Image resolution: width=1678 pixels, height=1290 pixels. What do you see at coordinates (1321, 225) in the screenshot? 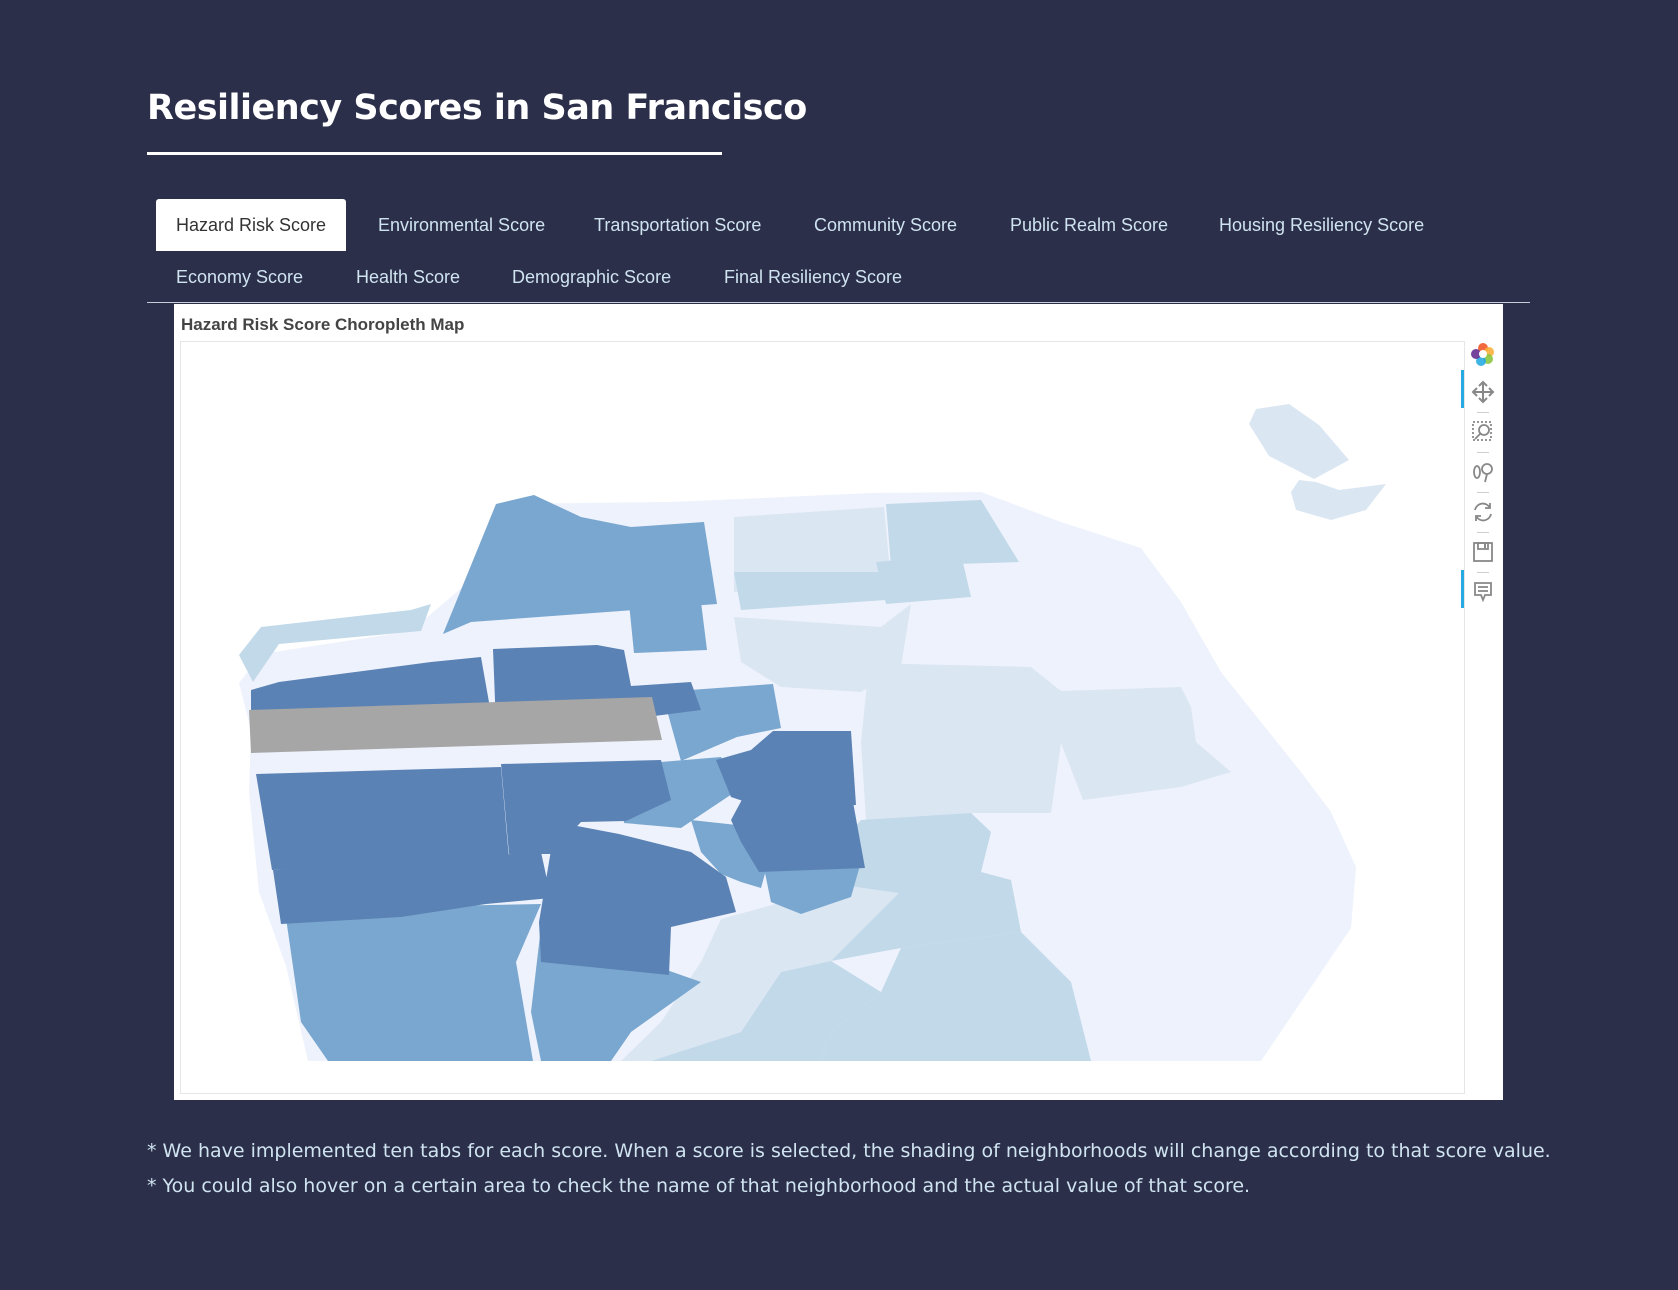
I see `tab-housing-resiliency-score: Housing Resiliency Score` at bounding box center [1321, 225].